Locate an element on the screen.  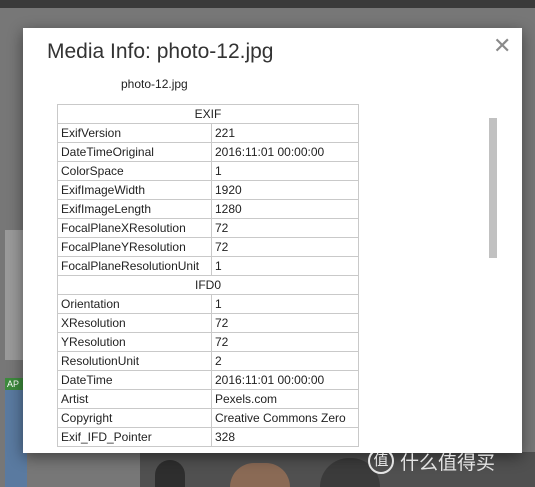
section-header-row: EXIF is located at coordinates (208, 114).